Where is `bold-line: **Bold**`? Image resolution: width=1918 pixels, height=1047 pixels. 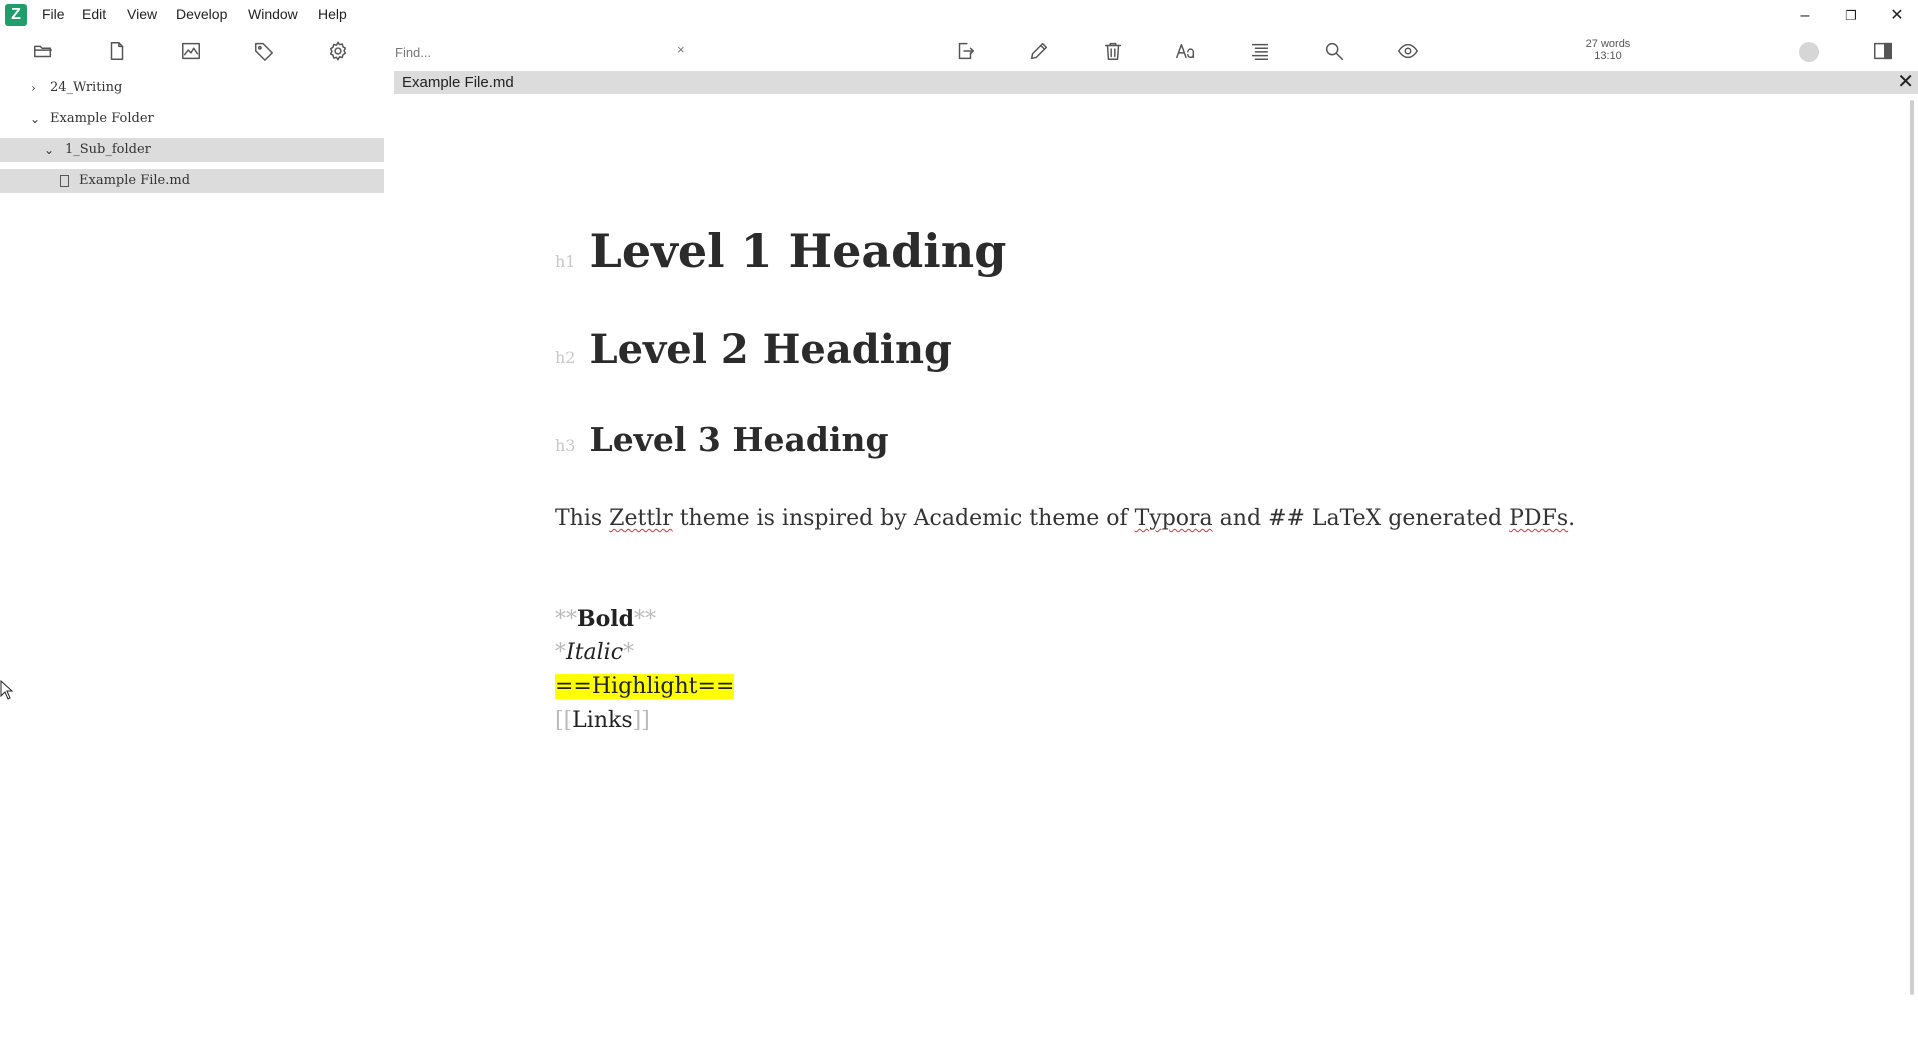
bold-line: **Bold** is located at coordinates (605, 619).